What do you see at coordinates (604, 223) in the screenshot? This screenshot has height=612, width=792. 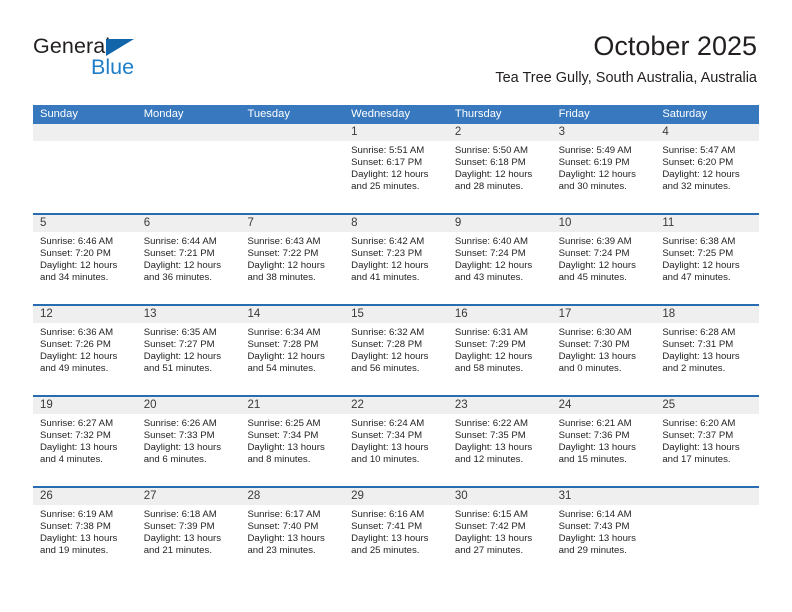 I see `day-number: 10` at bounding box center [604, 223].